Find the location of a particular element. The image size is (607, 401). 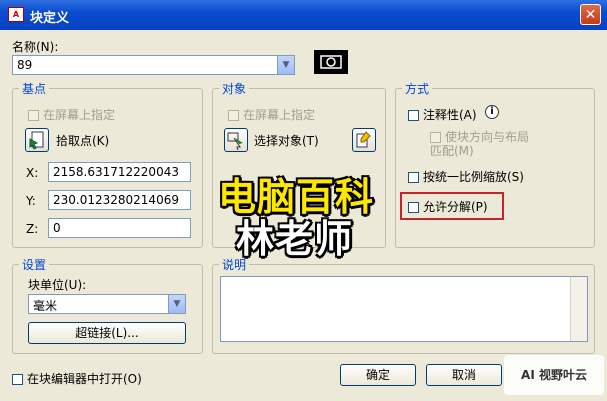

info-icon: i is located at coordinates (492, 112).